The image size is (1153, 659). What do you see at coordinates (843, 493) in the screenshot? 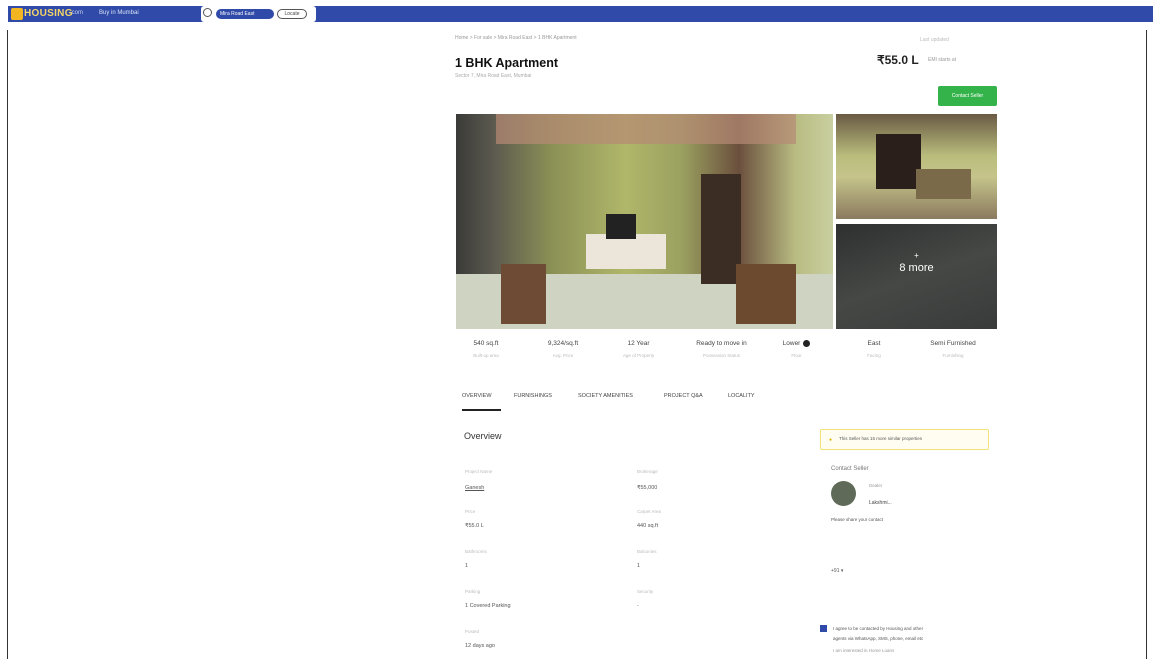
I see `avatar` at bounding box center [843, 493].